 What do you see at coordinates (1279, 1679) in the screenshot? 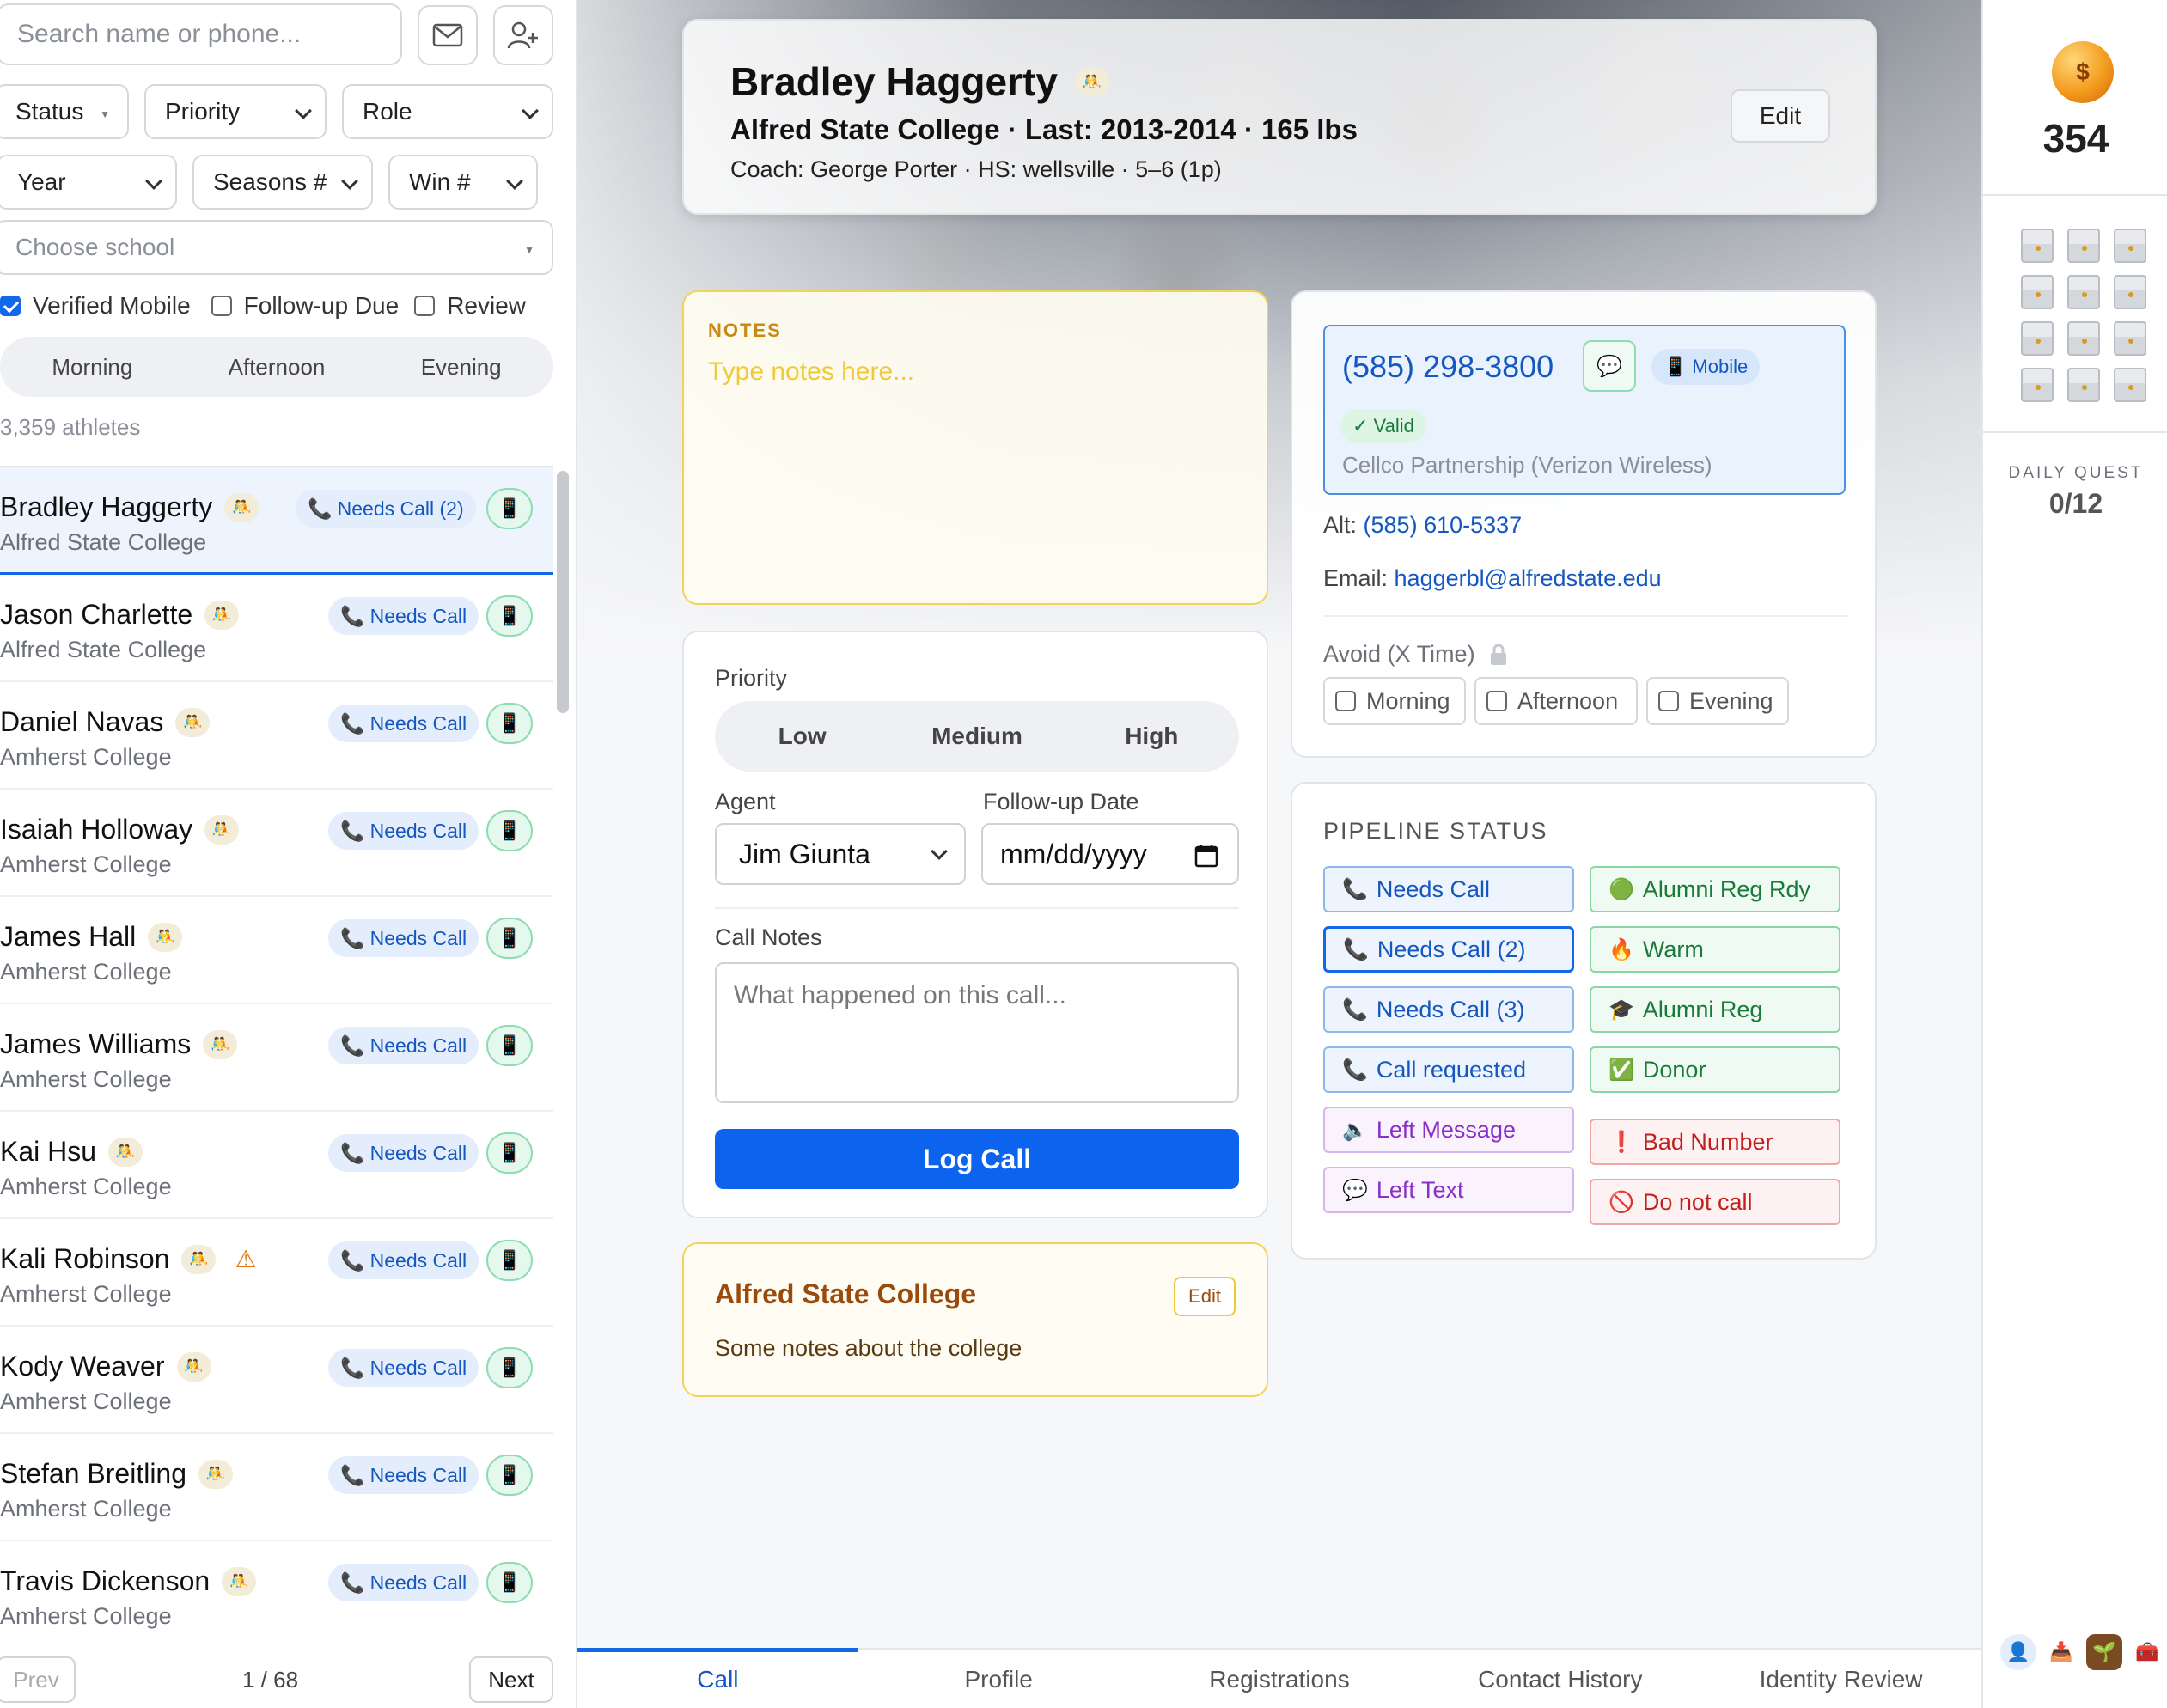
I see `tab-registrations: Registrations` at bounding box center [1279, 1679].